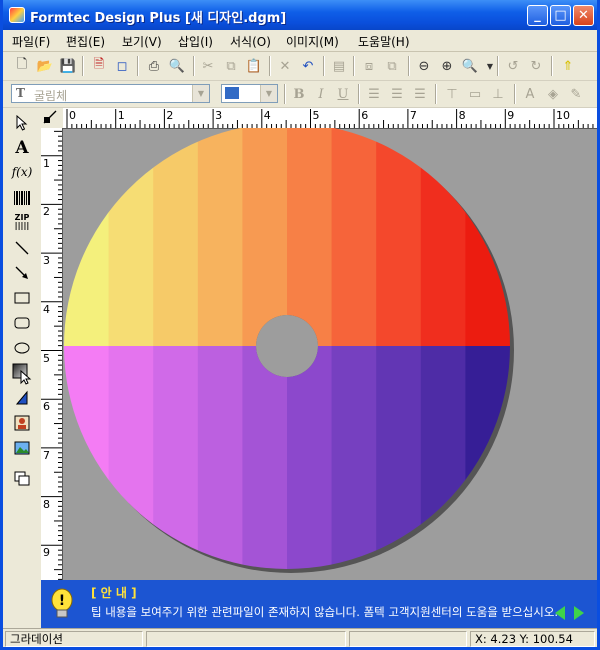 The image size is (600, 650). What do you see at coordinates (22, 423) in the screenshot?
I see `picture-tool-icon` at bounding box center [22, 423].